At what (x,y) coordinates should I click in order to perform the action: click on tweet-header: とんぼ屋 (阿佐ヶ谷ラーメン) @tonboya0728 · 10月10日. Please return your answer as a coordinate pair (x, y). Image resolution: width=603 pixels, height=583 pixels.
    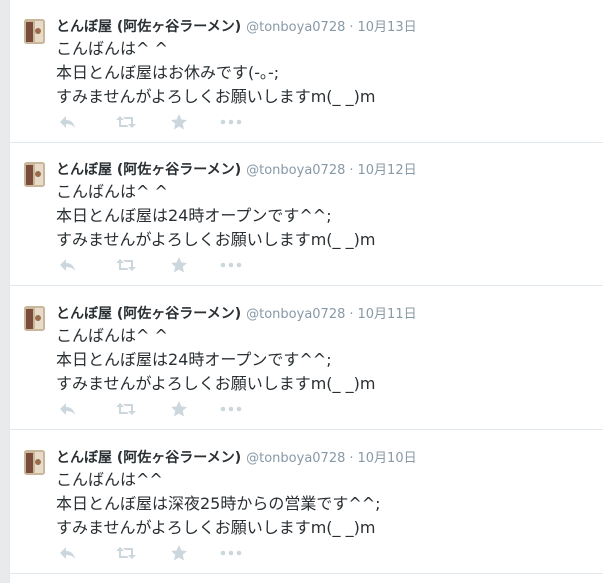
    Looking at the image, I should click on (236, 457).